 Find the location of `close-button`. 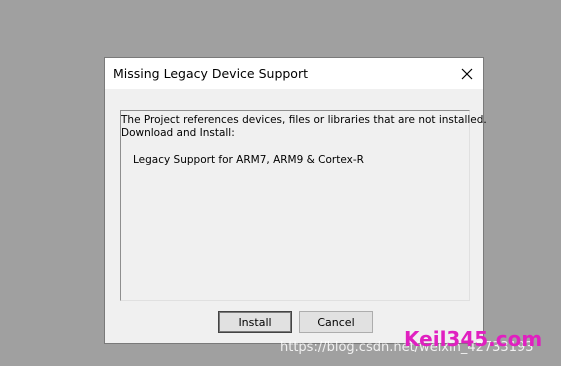

close-button is located at coordinates (467, 73).